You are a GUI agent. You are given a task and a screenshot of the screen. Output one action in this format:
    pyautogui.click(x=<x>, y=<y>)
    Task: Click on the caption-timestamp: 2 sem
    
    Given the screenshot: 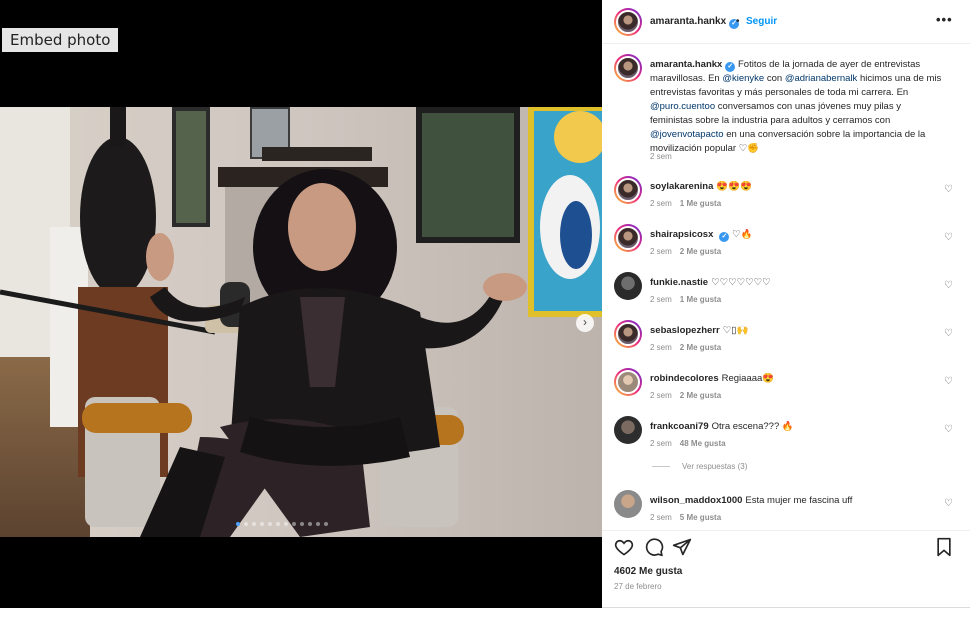 What is the action you would take?
    pyautogui.click(x=661, y=156)
    